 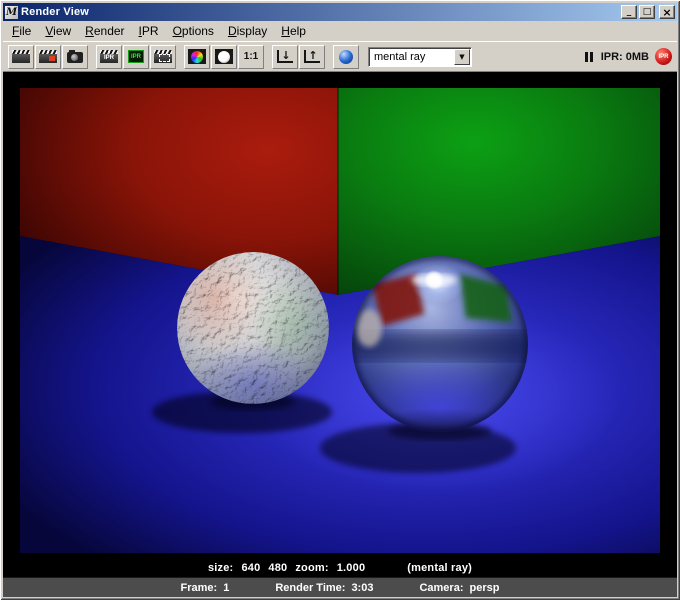 I want to click on pause-ipr-icon, so click(x=589, y=57).